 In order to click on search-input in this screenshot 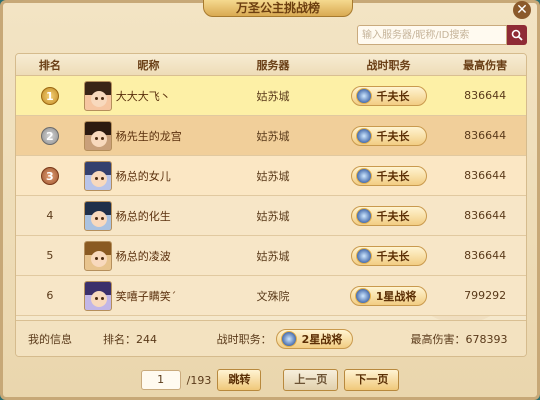, I will do `click(432, 35)`.